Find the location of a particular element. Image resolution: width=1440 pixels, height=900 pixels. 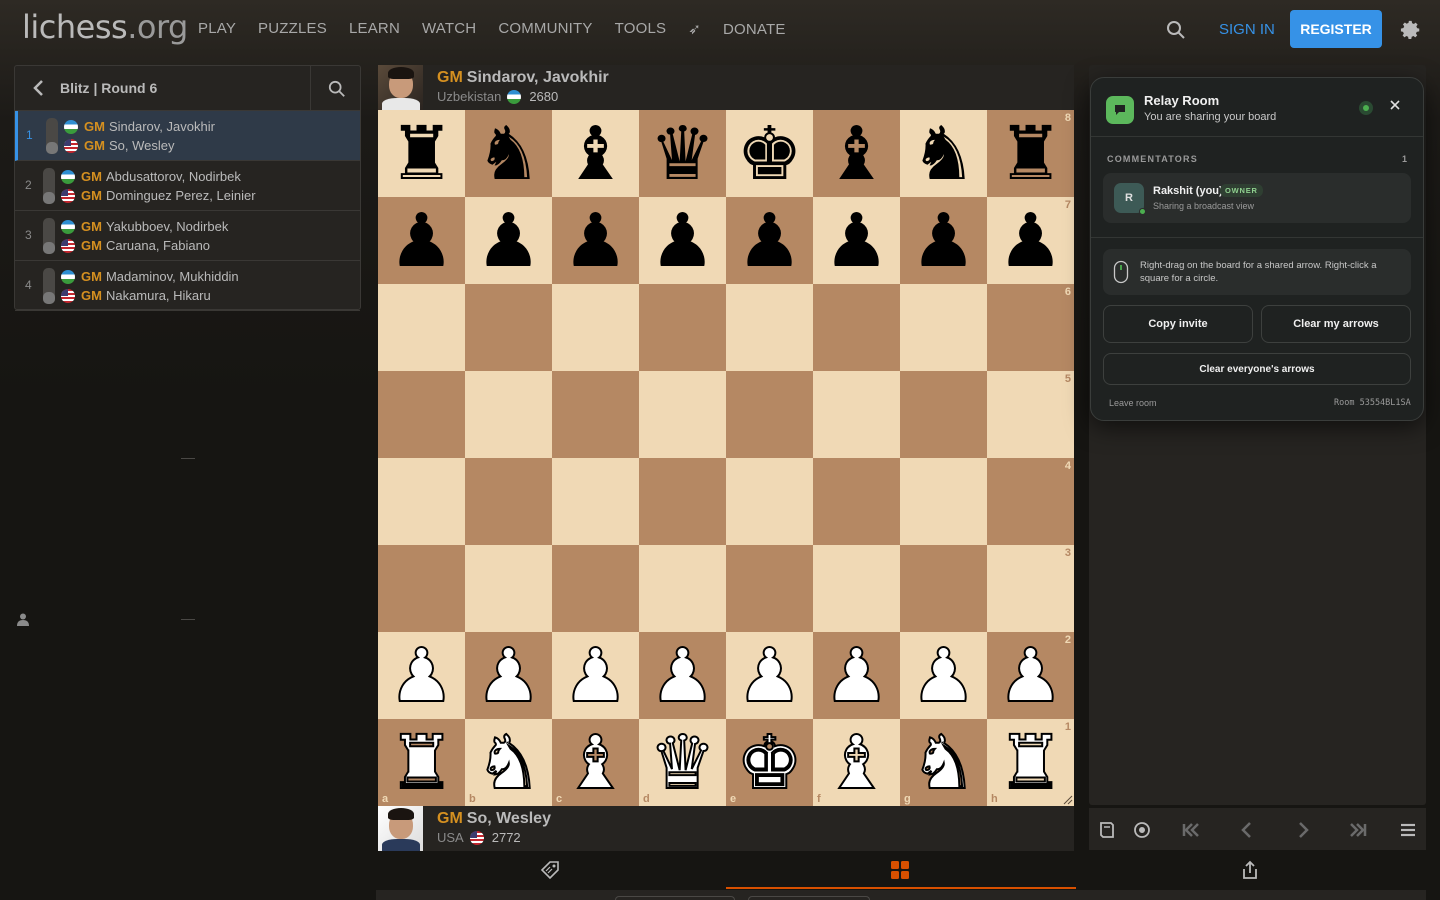

register-button: REGISTER is located at coordinates (1336, 29).